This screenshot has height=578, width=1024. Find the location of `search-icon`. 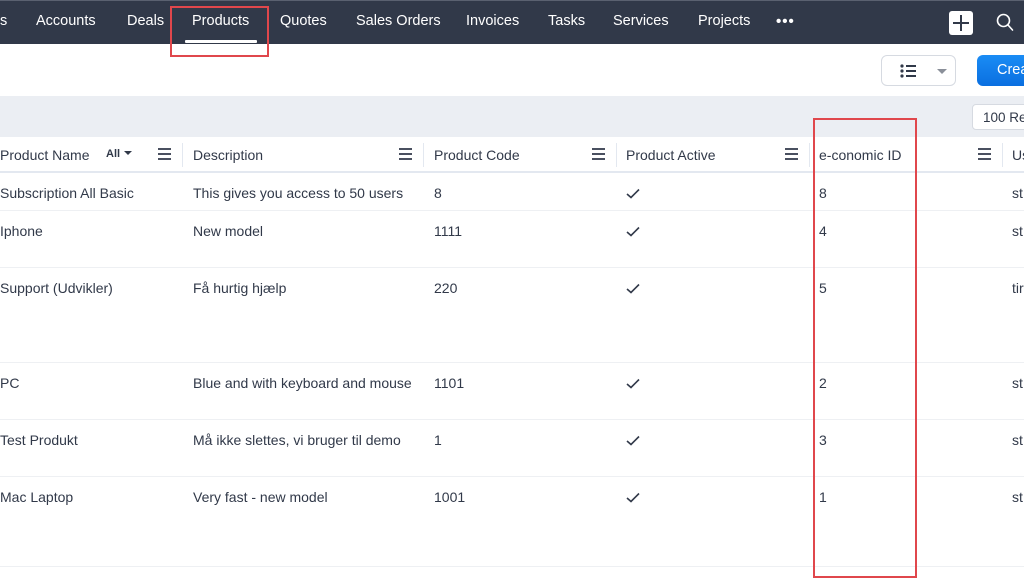

search-icon is located at coordinates (1005, 23).